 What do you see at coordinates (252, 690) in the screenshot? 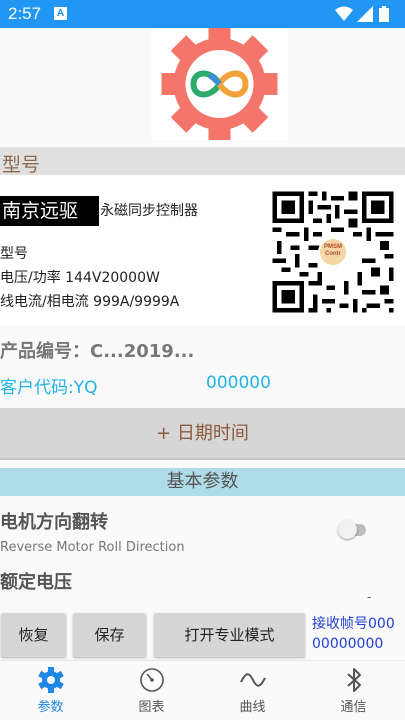
I see `nav-item-curve: 曲线` at bounding box center [252, 690].